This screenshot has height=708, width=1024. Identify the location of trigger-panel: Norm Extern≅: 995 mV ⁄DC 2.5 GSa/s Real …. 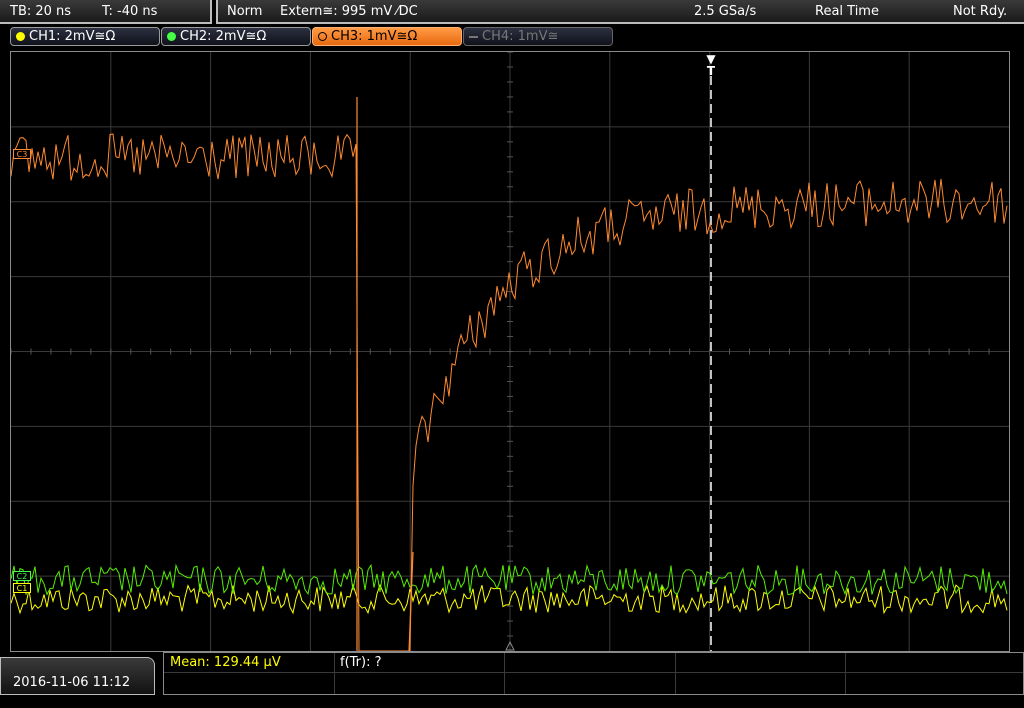
(620, 12).